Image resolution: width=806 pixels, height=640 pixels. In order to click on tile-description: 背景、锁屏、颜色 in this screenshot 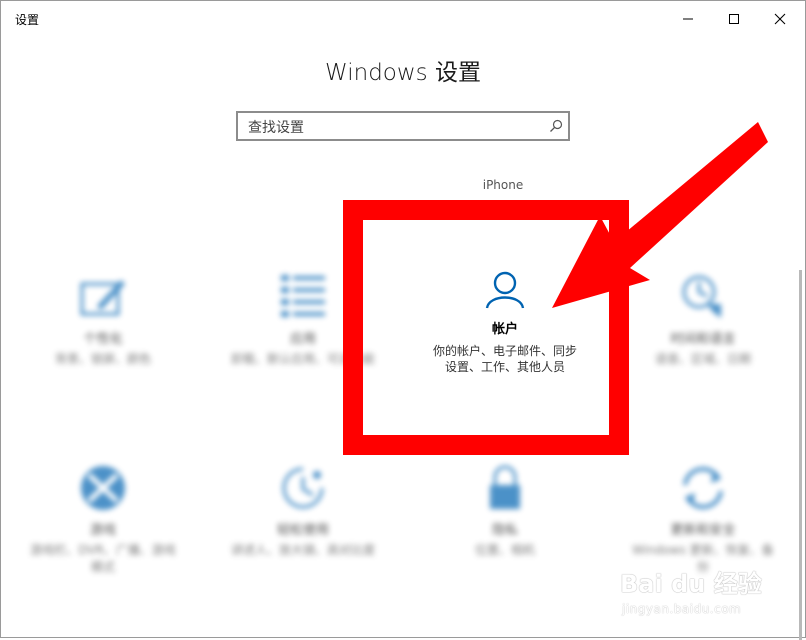, I will do `click(102, 359)`.